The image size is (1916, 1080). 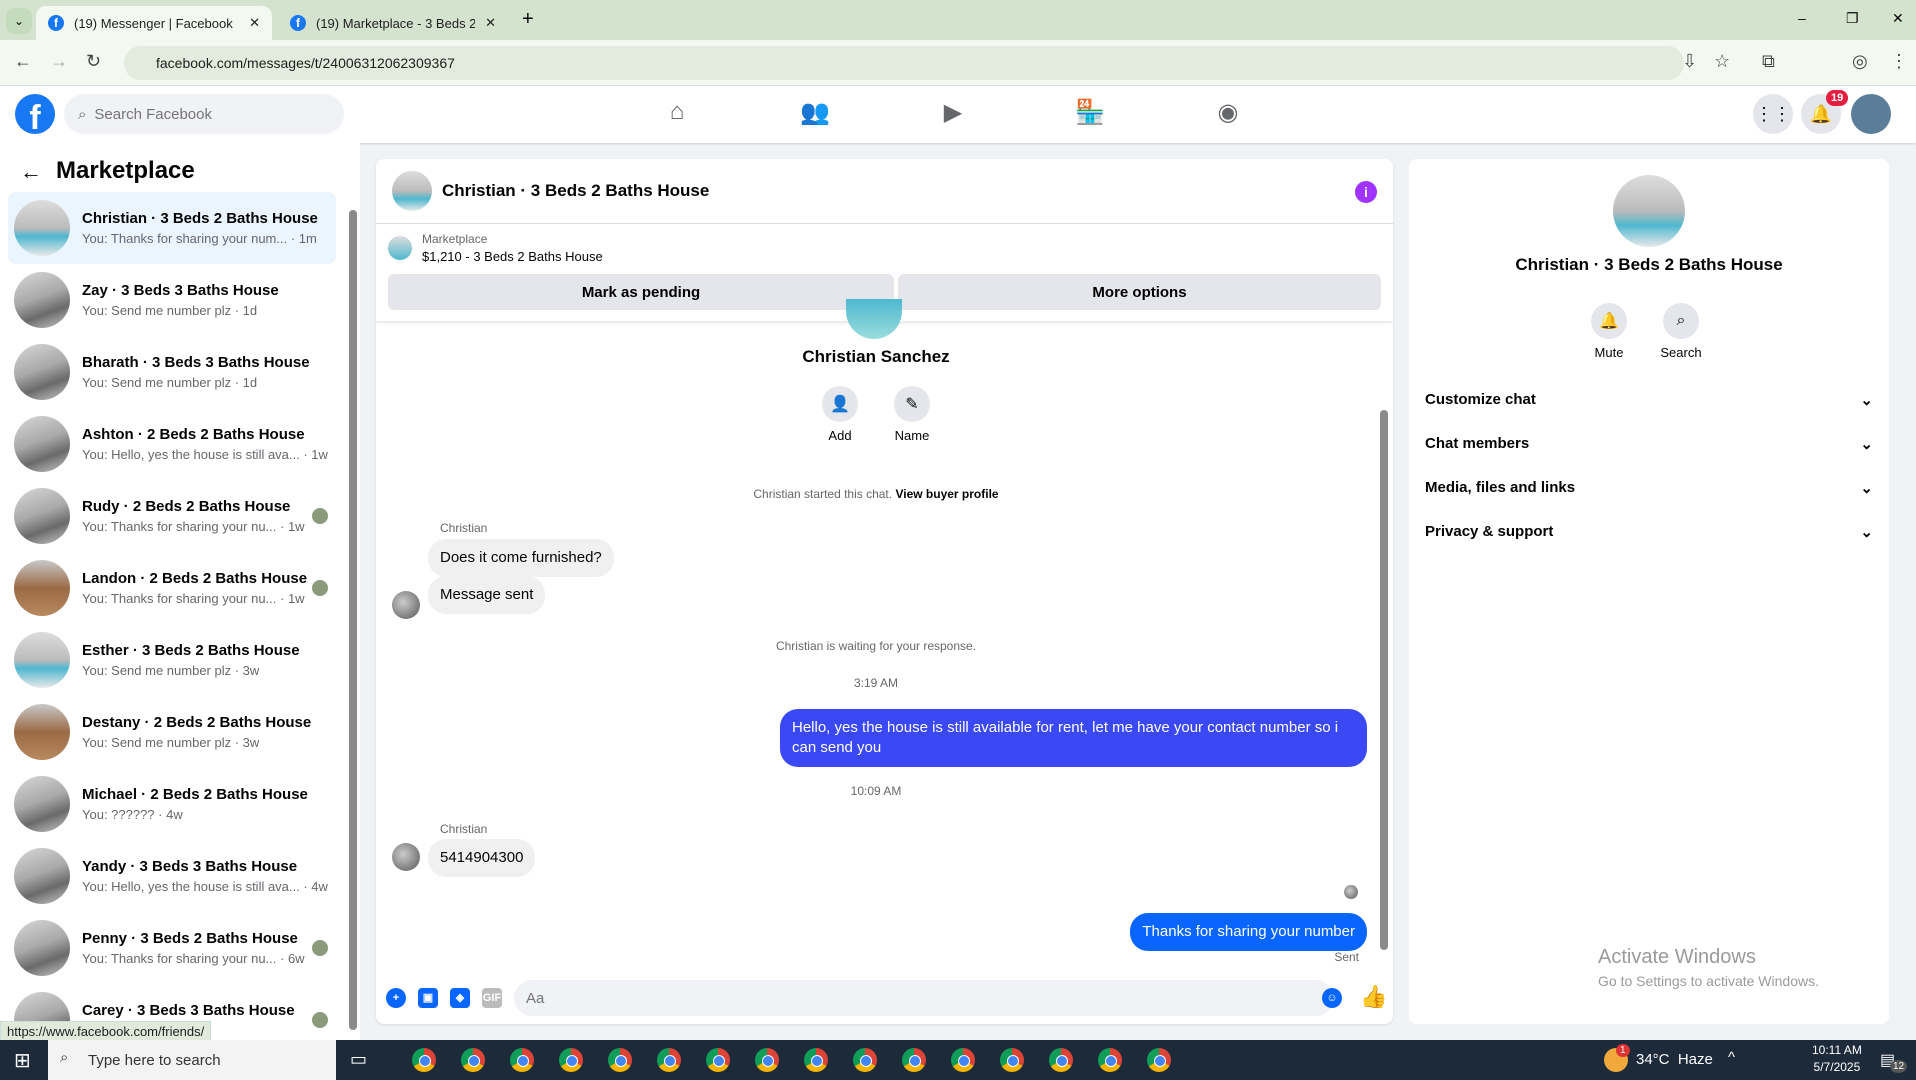 What do you see at coordinates (171, 670) in the screenshot?
I see `conversation-snippet: You: Send me number plz · 3w` at bounding box center [171, 670].